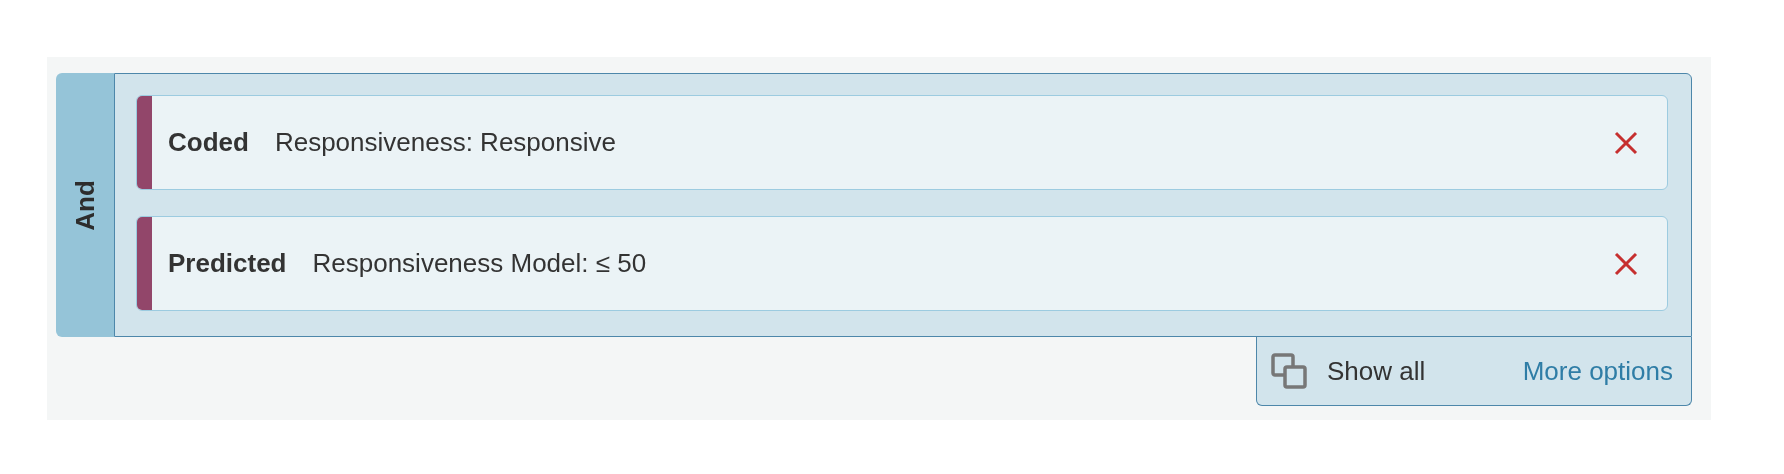  Describe the element at coordinates (84, 205) in the screenshot. I see `operator-label: And` at that location.